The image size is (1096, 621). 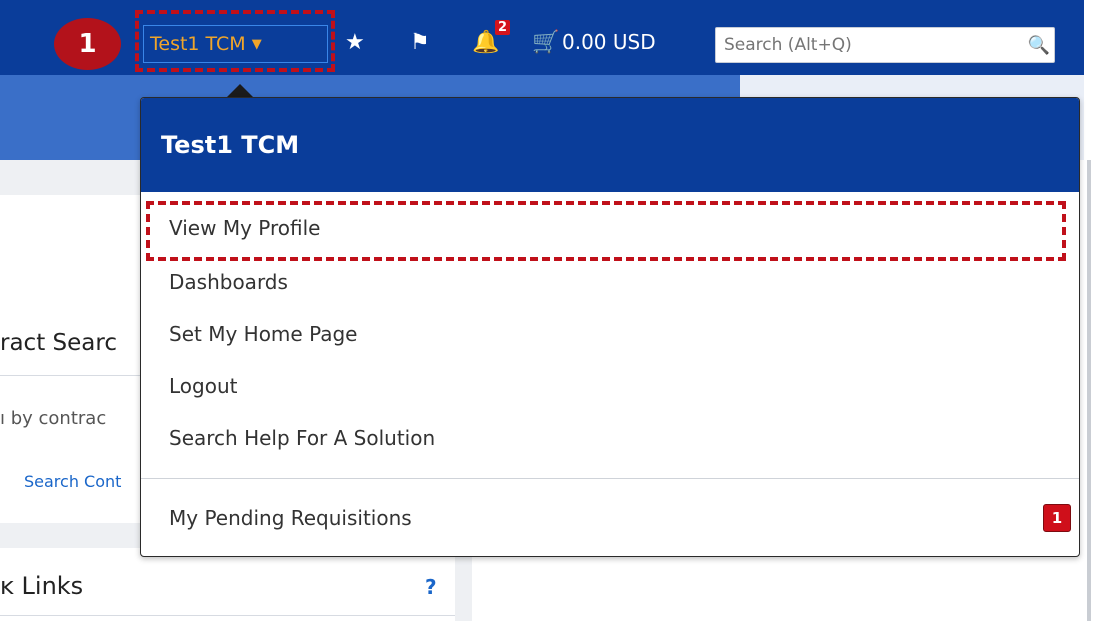 What do you see at coordinates (420, 42) in the screenshot?
I see `flag-icon: ⚑` at bounding box center [420, 42].